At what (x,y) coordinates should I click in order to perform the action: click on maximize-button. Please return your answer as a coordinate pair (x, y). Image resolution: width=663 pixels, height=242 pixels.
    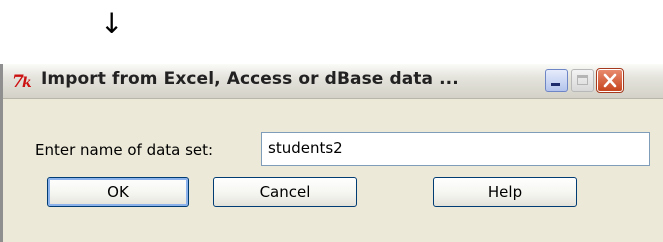
    Looking at the image, I should click on (582, 80).